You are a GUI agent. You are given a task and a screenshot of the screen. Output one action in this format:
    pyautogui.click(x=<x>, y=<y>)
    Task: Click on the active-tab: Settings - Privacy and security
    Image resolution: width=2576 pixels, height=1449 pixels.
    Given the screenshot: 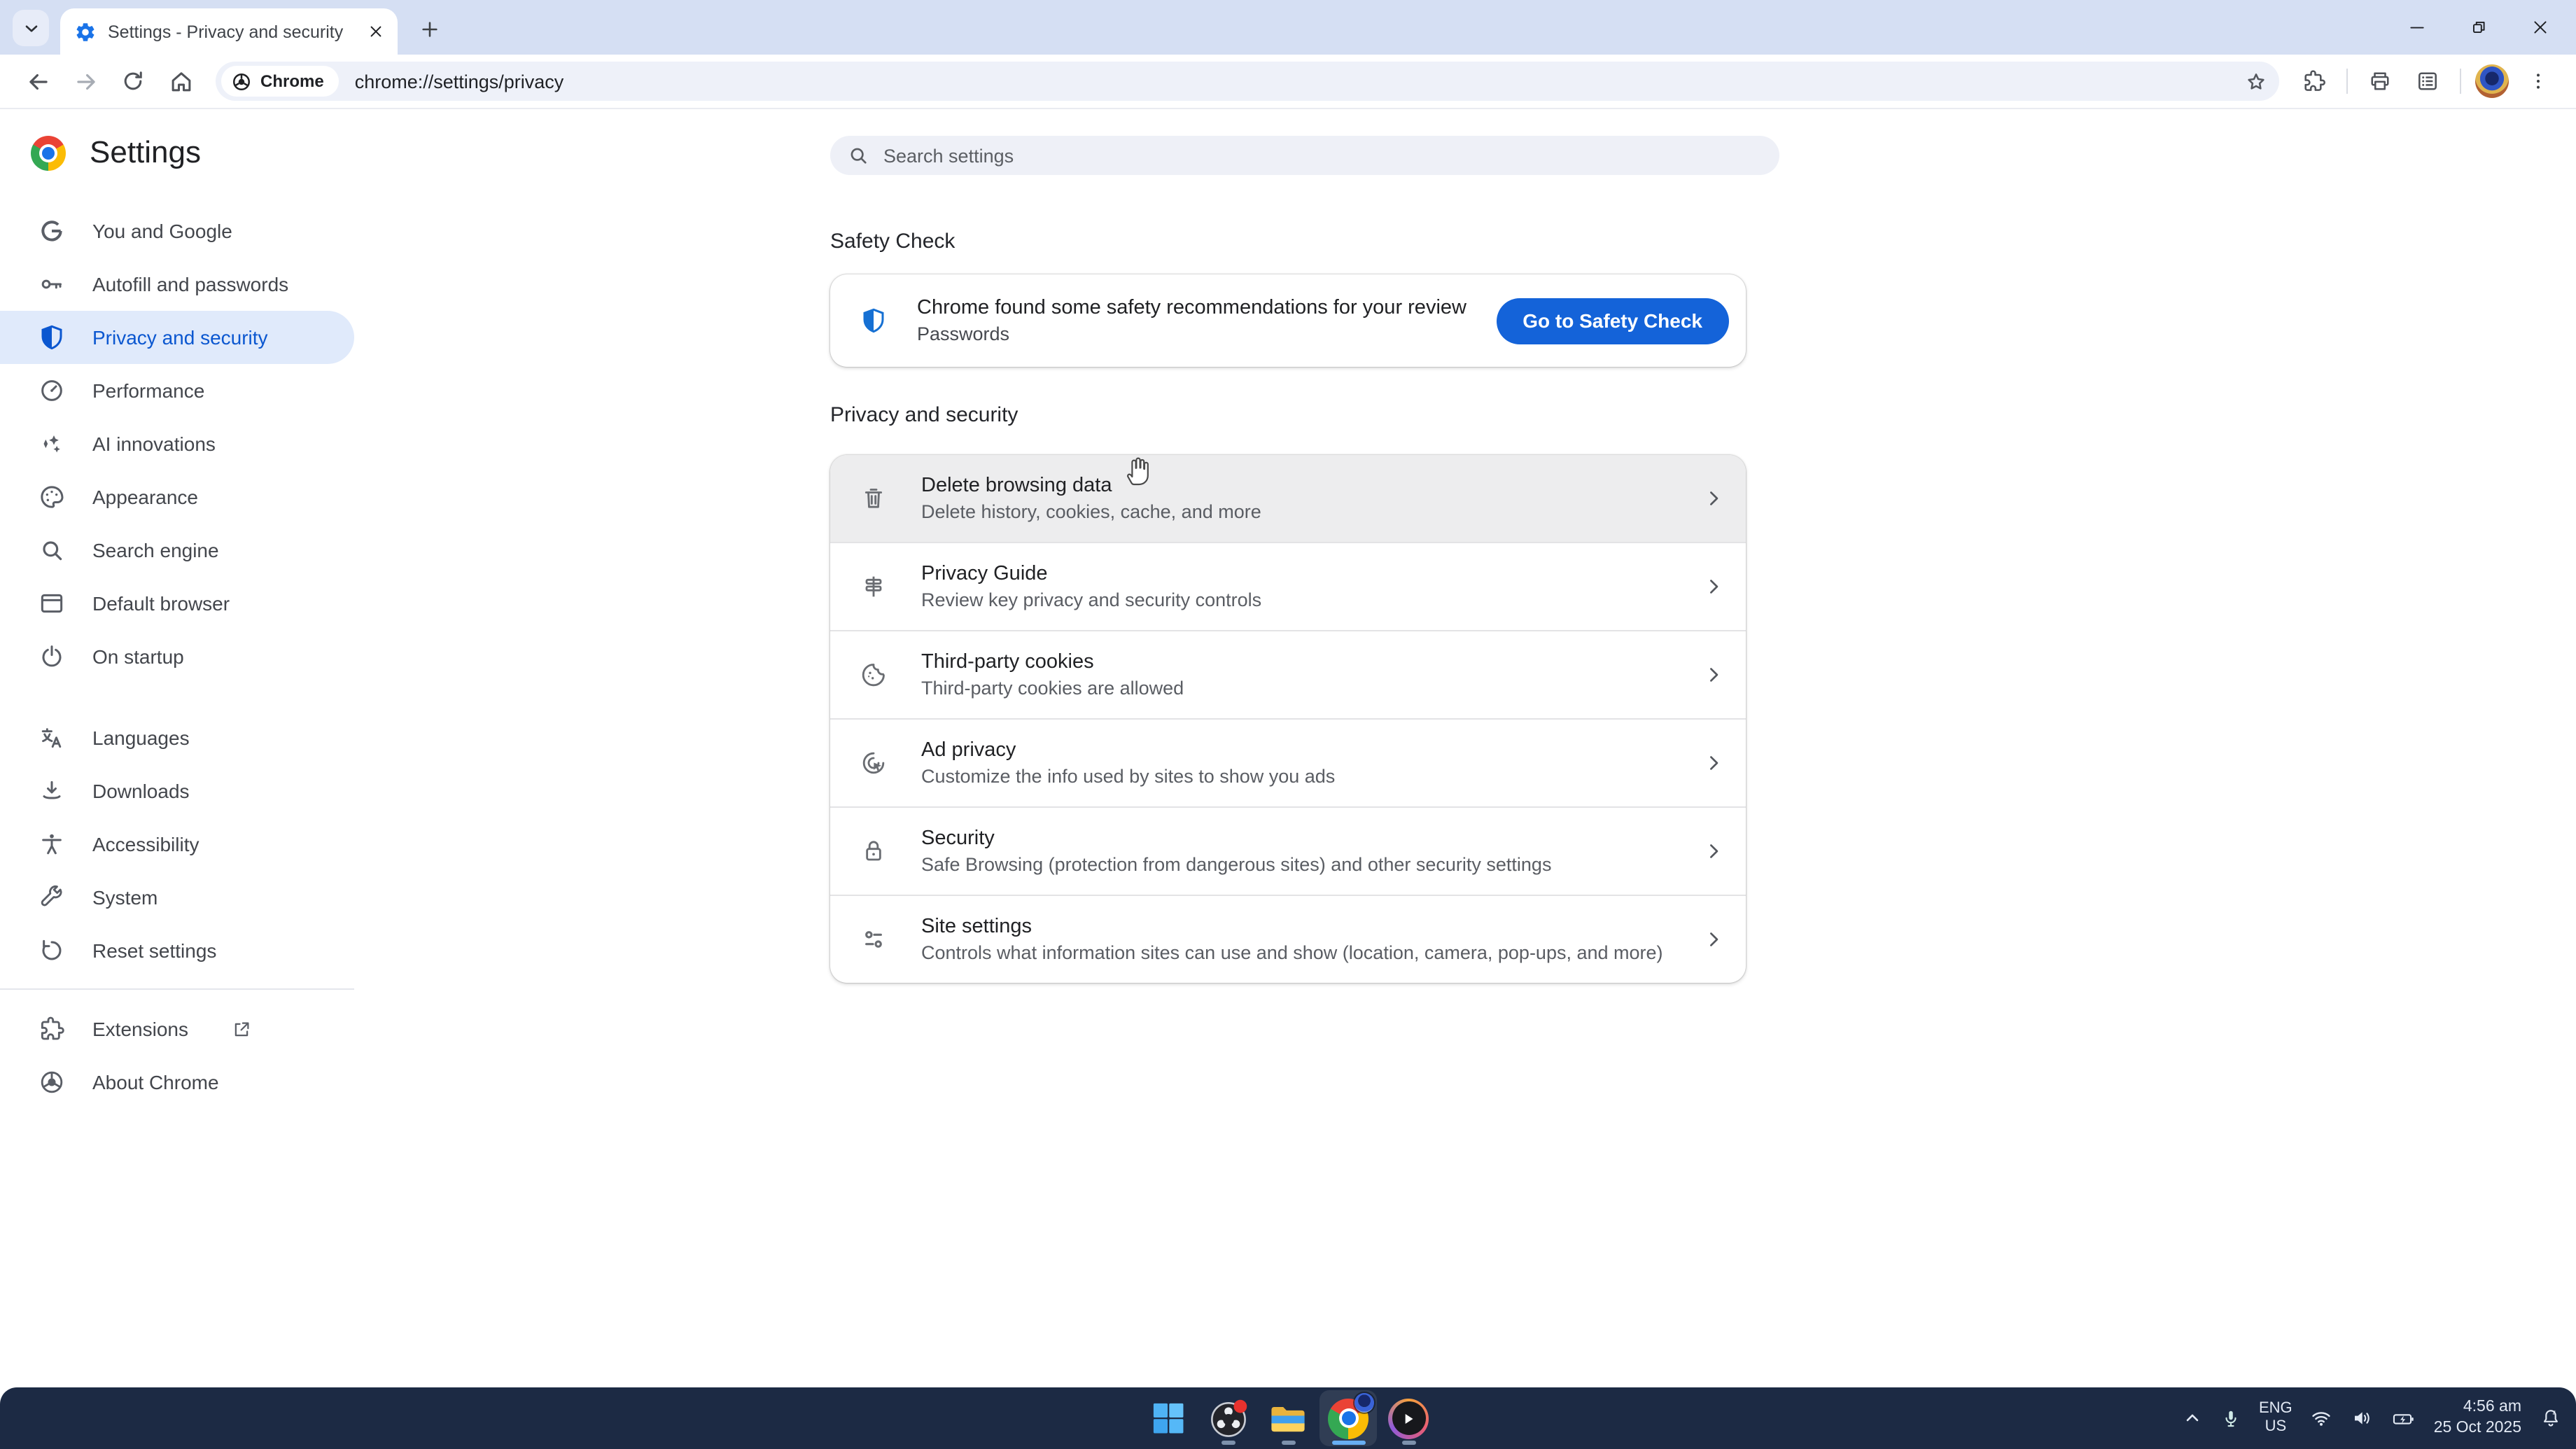 What is the action you would take?
    pyautogui.click(x=229, y=31)
    